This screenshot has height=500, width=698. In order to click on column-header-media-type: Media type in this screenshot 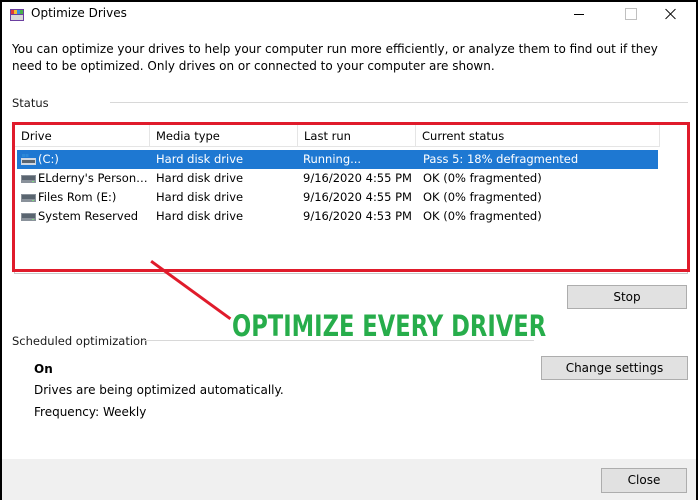, I will do `click(224, 136)`.